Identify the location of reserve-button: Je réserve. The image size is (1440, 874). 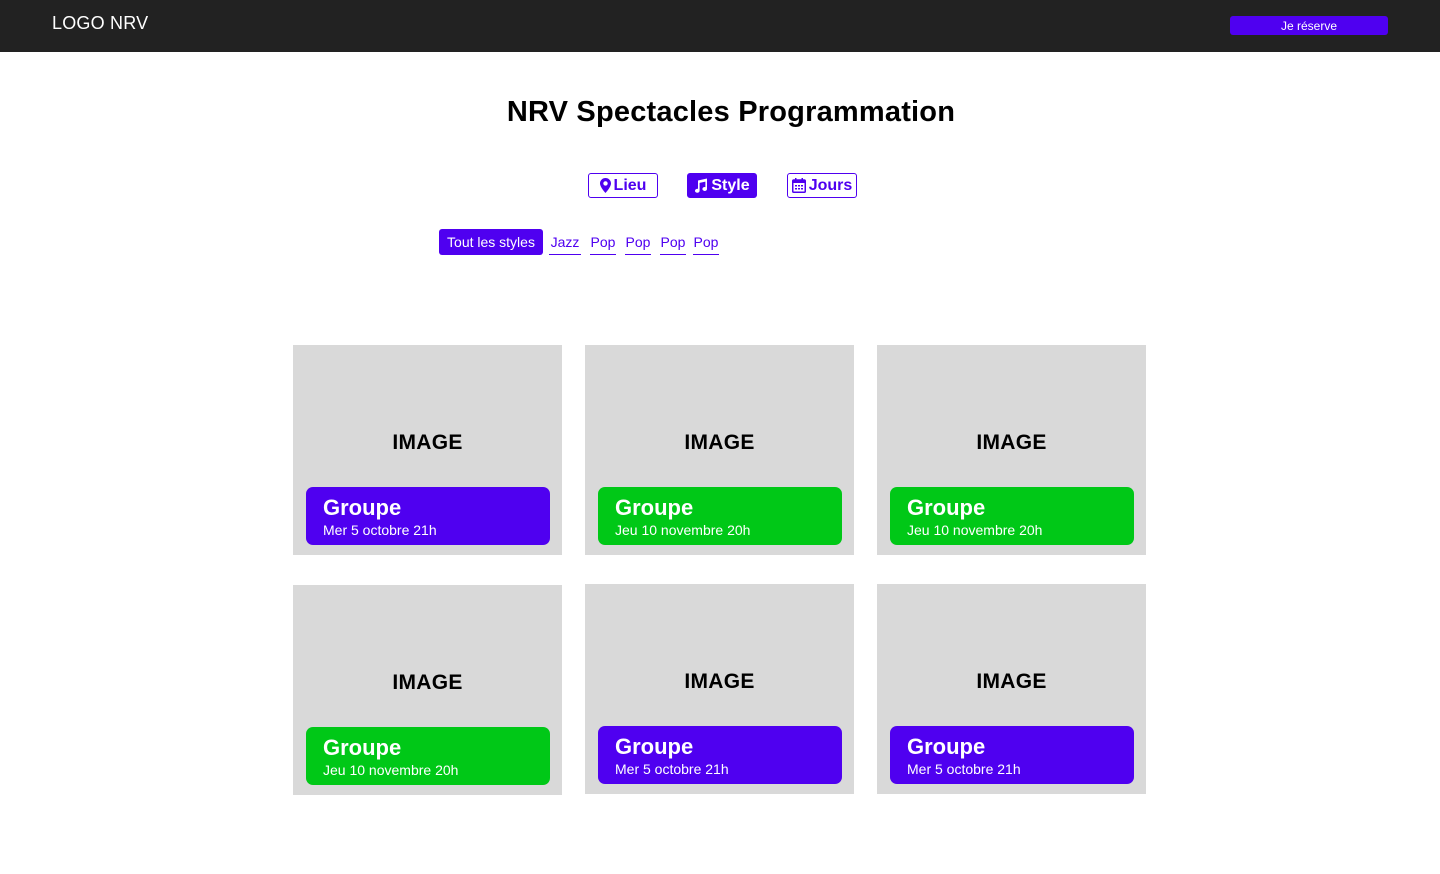
(1309, 25).